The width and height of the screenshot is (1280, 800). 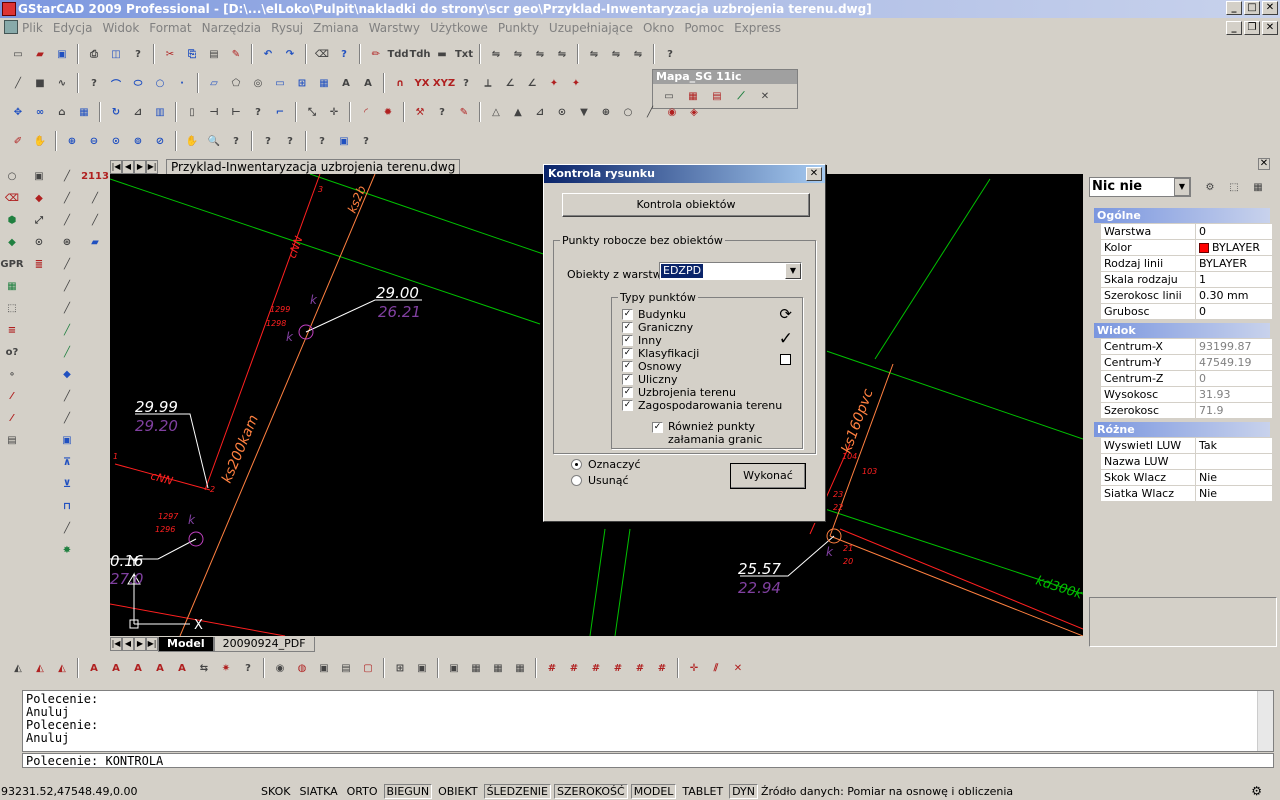 What do you see at coordinates (186, 644) in the screenshot?
I see `tab-model: Model` at bounding box center [186, 644].